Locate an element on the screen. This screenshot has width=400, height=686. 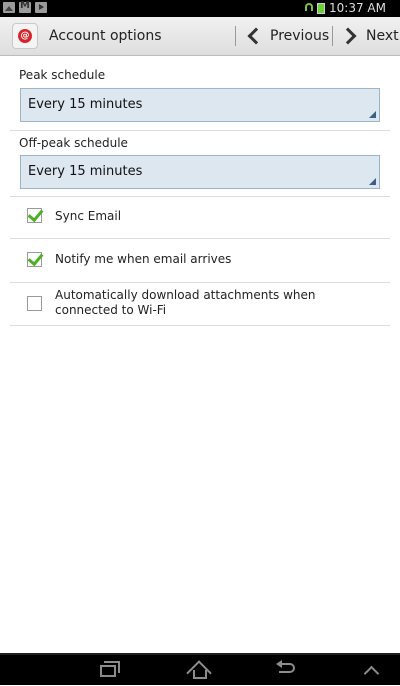
sync-email-option: Sync Email is located at coordinates (200, 217).